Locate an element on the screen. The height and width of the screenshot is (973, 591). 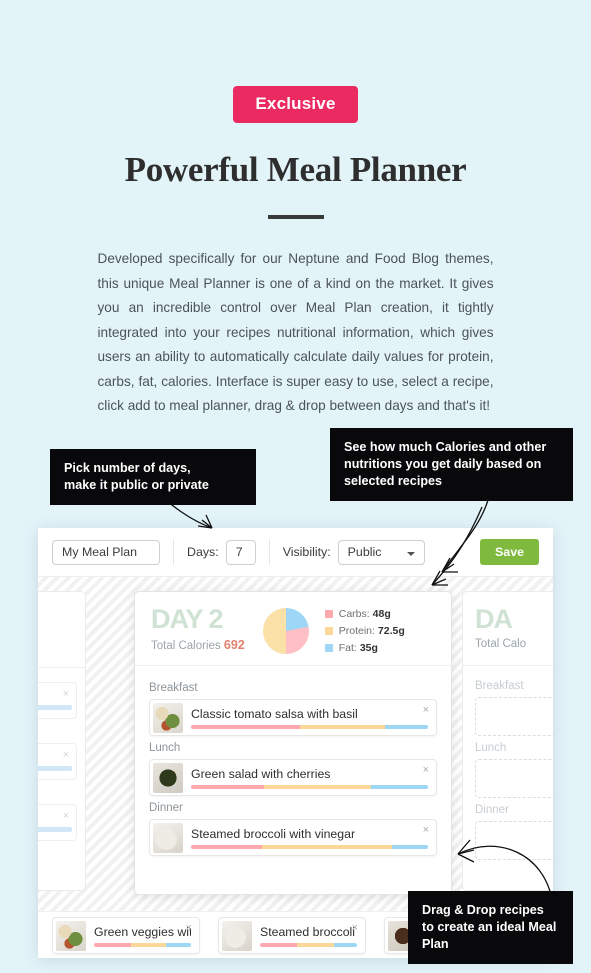
legend-item-fat: Fat: 35g is located at coordinates (364, 648).